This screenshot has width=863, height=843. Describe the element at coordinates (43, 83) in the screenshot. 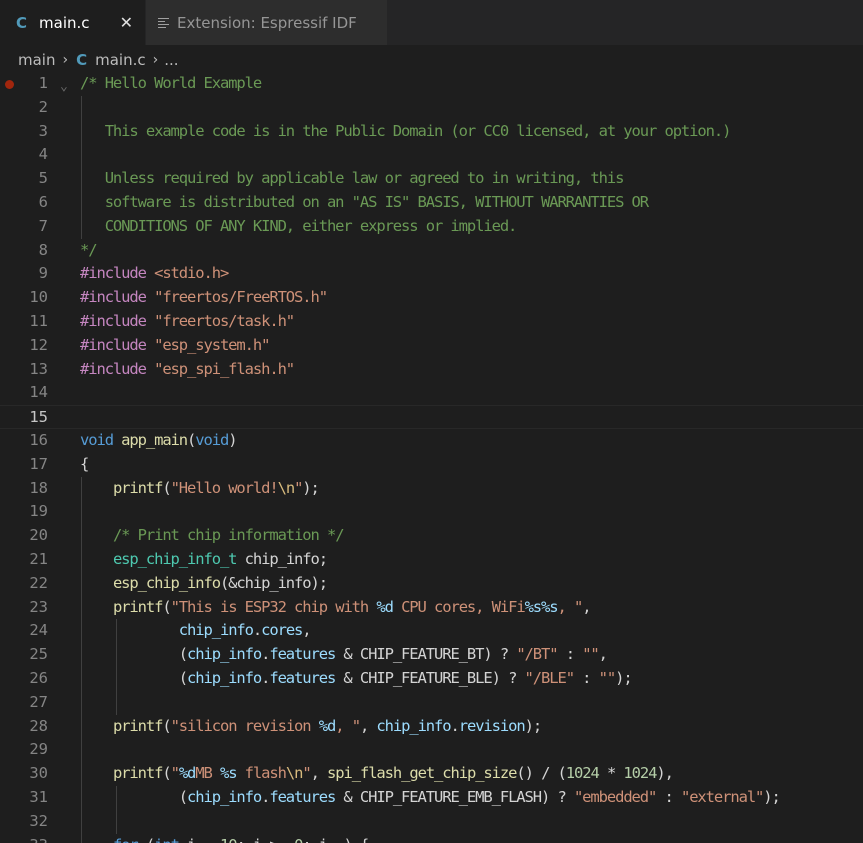

I see `line-number: 1` at that location.